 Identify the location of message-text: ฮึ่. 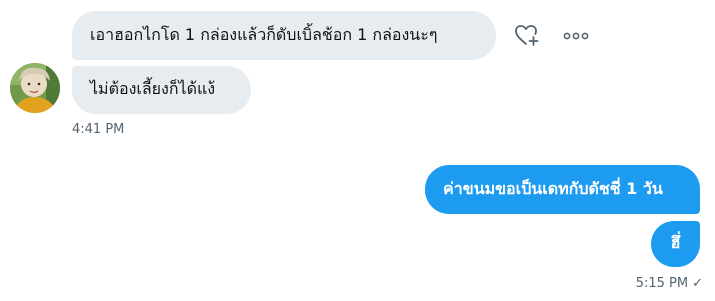
(675, 242).